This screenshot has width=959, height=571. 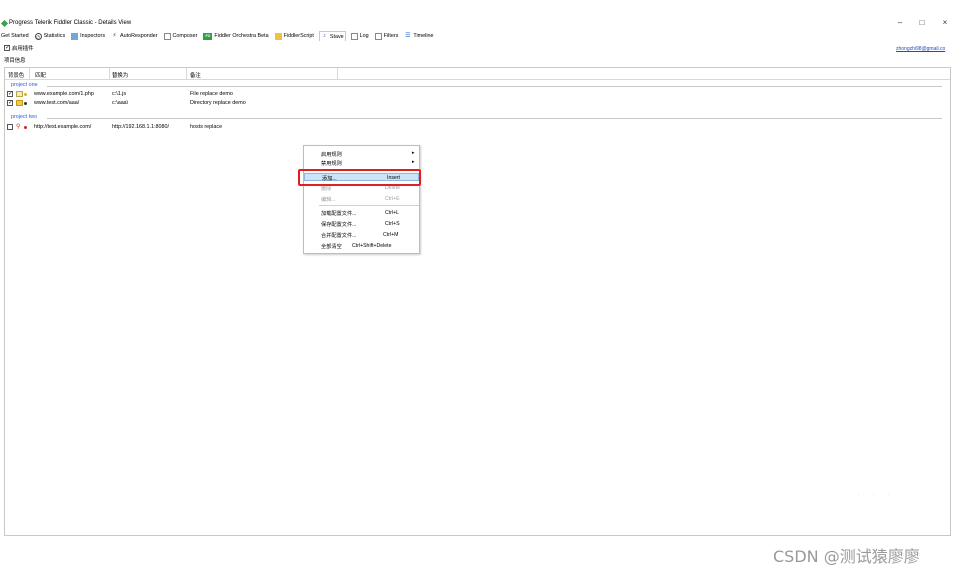 I want to click on menu-item-label: 禁用规则, so click(x=331, y=164).